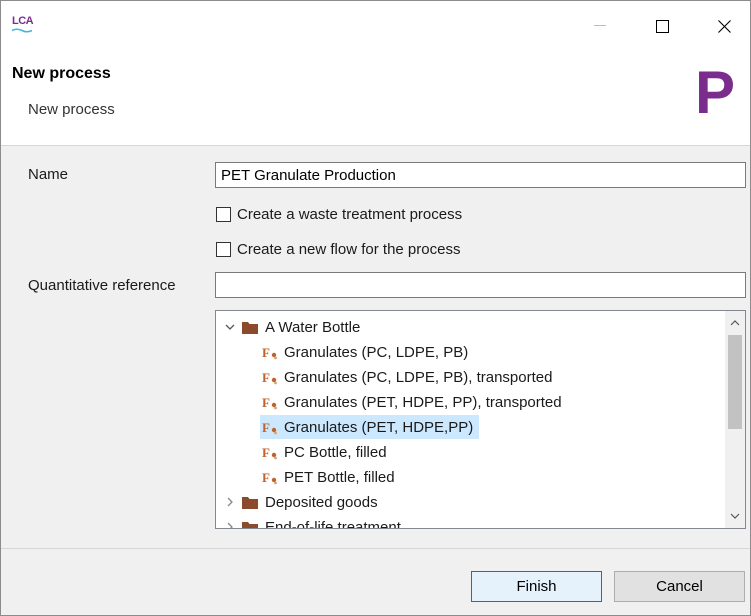 Image resolution: width=751 pixels, height=616 pixels. I want to click on cancel-button: Cancel, so click(679, 586).